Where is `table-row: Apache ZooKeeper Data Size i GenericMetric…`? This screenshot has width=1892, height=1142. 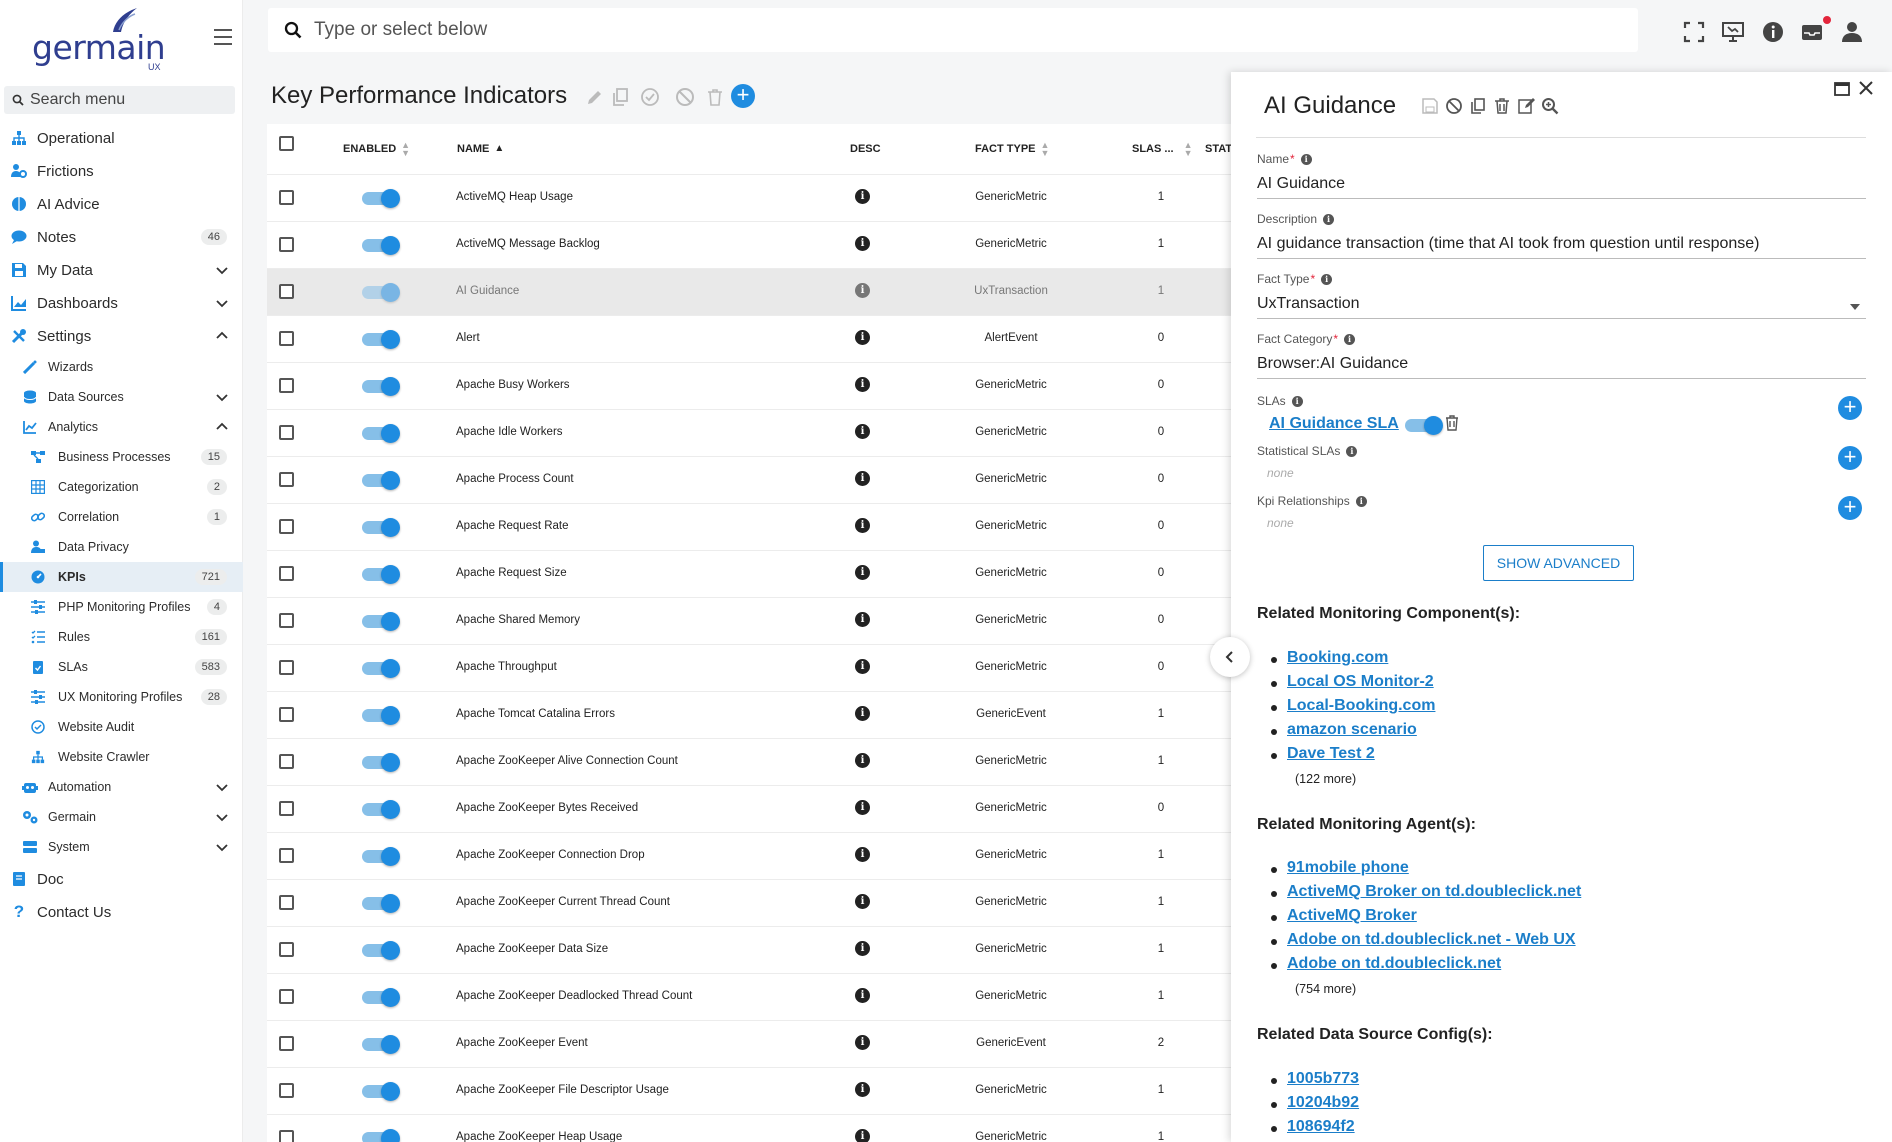 table-row: Apache ZooKeeper Data Size i GenericMetric… is located at coordinates (749, 949).